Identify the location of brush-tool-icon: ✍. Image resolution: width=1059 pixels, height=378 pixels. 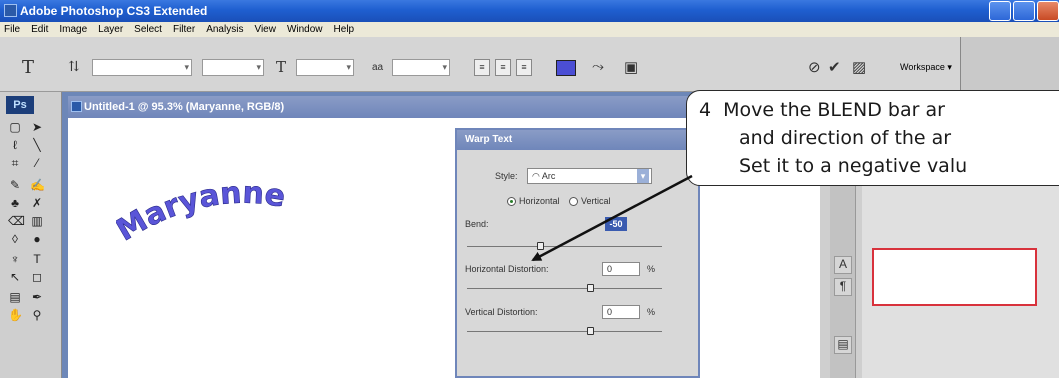
(37, 185).